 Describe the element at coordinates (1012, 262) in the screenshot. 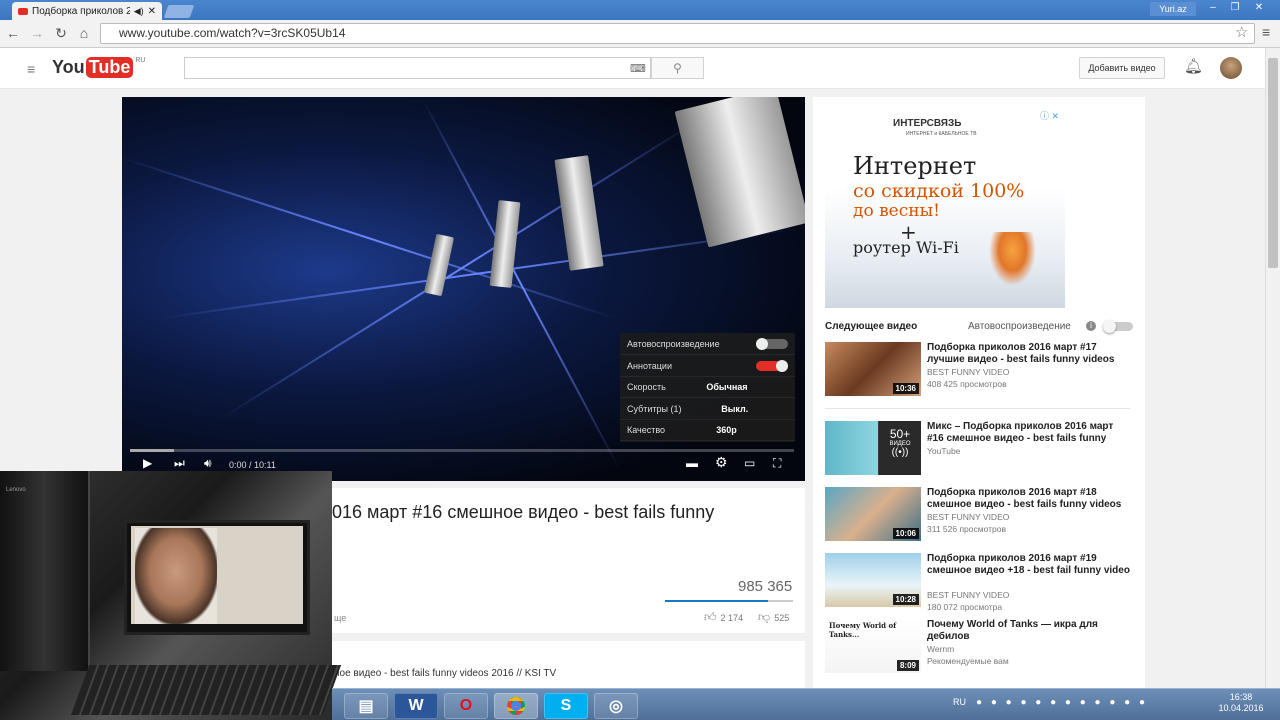

I see `ad-flower-image` at that location.